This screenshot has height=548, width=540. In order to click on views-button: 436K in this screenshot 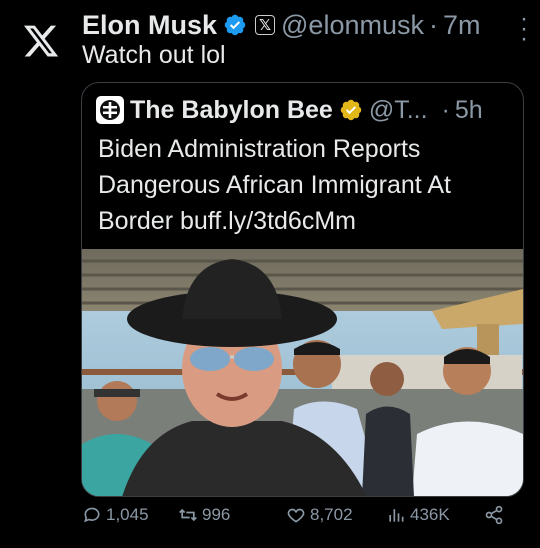, I will do `click(418, 515)`.